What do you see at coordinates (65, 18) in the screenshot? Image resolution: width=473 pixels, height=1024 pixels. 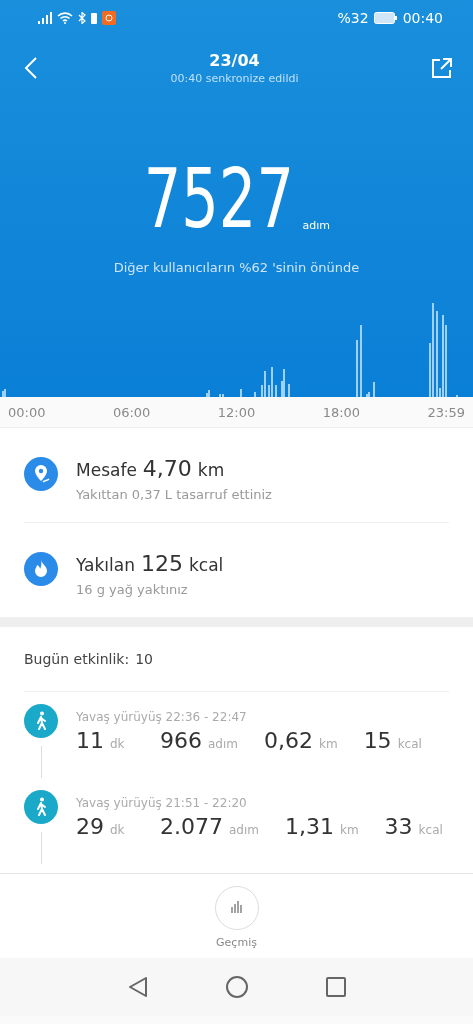 I see `wifi-icon` at bounding box center [65, 18].